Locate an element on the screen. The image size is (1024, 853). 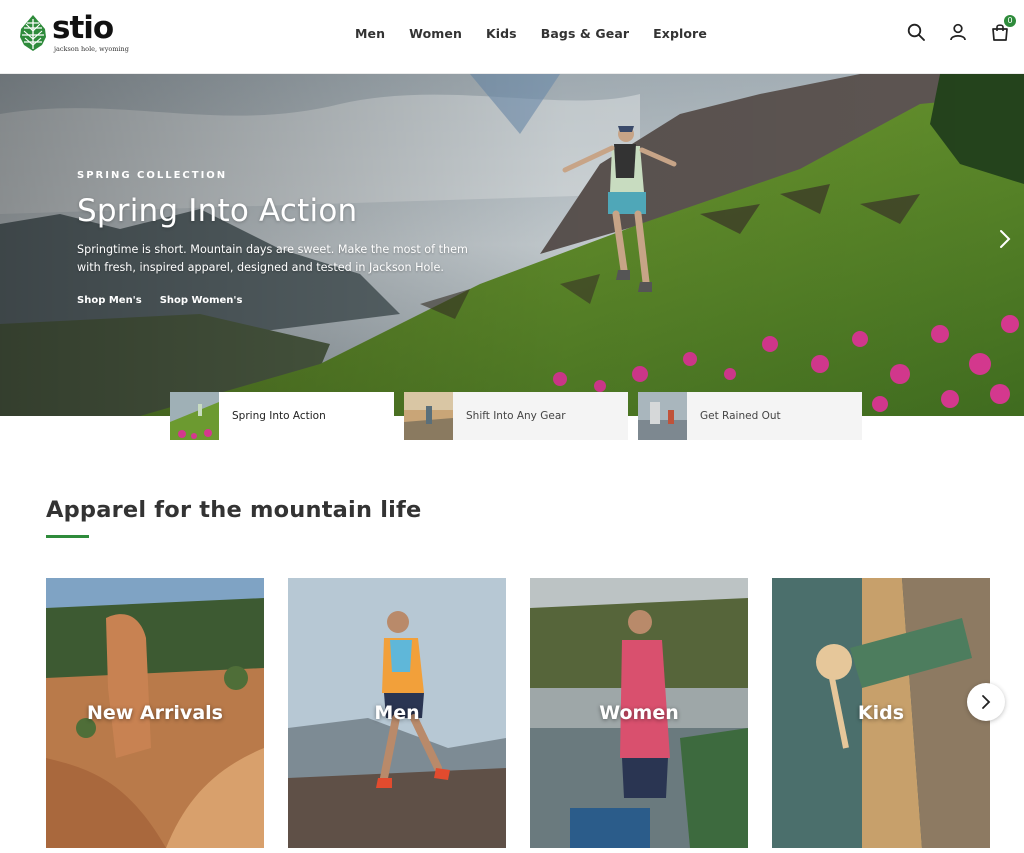
category-card-women: Women is located at coordinates (639, 713).